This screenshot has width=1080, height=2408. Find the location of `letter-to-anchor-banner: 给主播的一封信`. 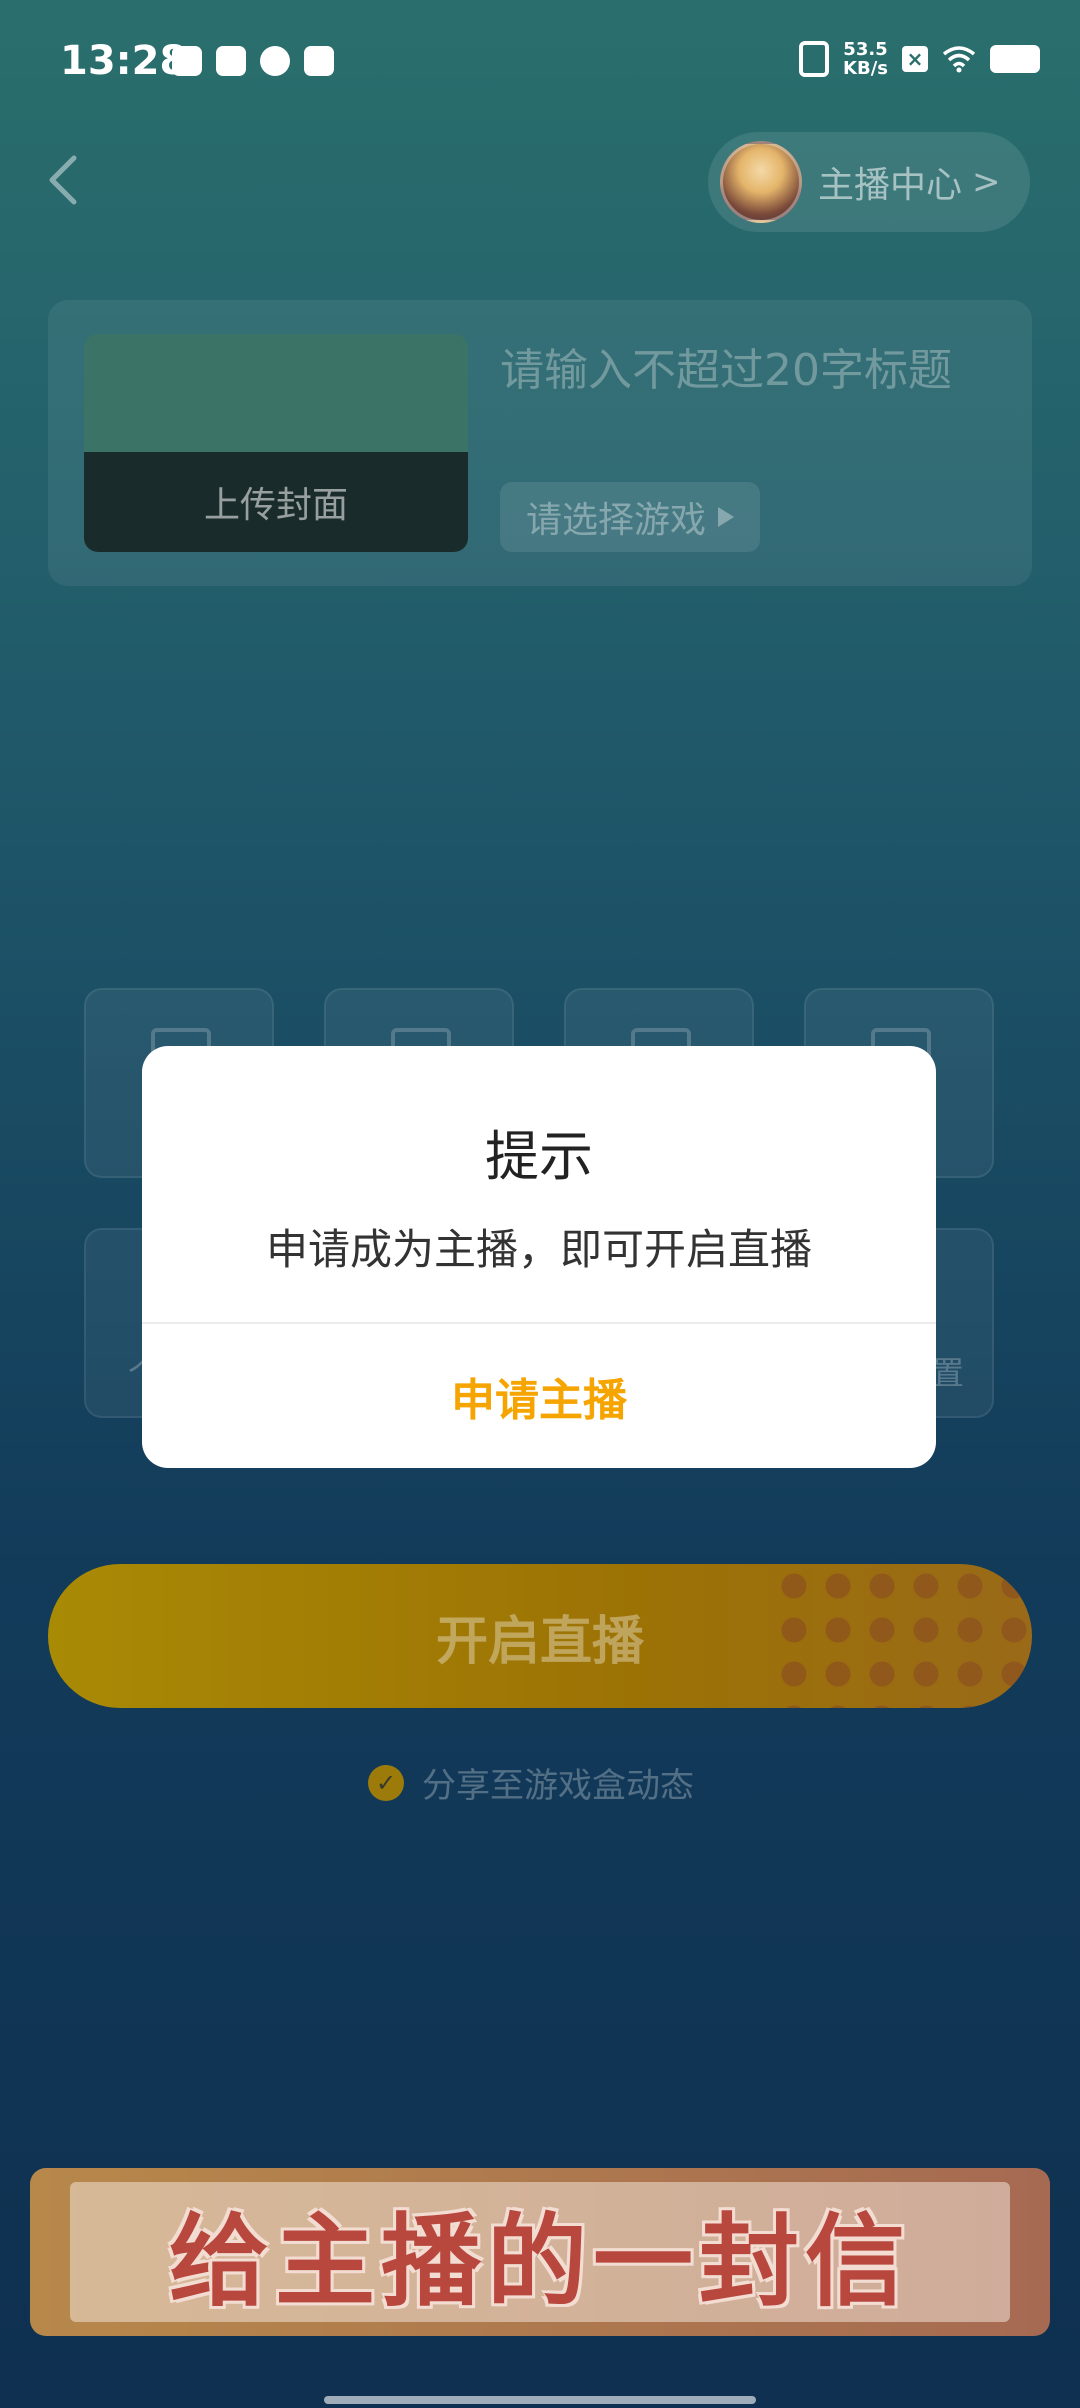

letter-to-anchor-banner: 给主播的一封信 is located at coordinates (540, 2252).